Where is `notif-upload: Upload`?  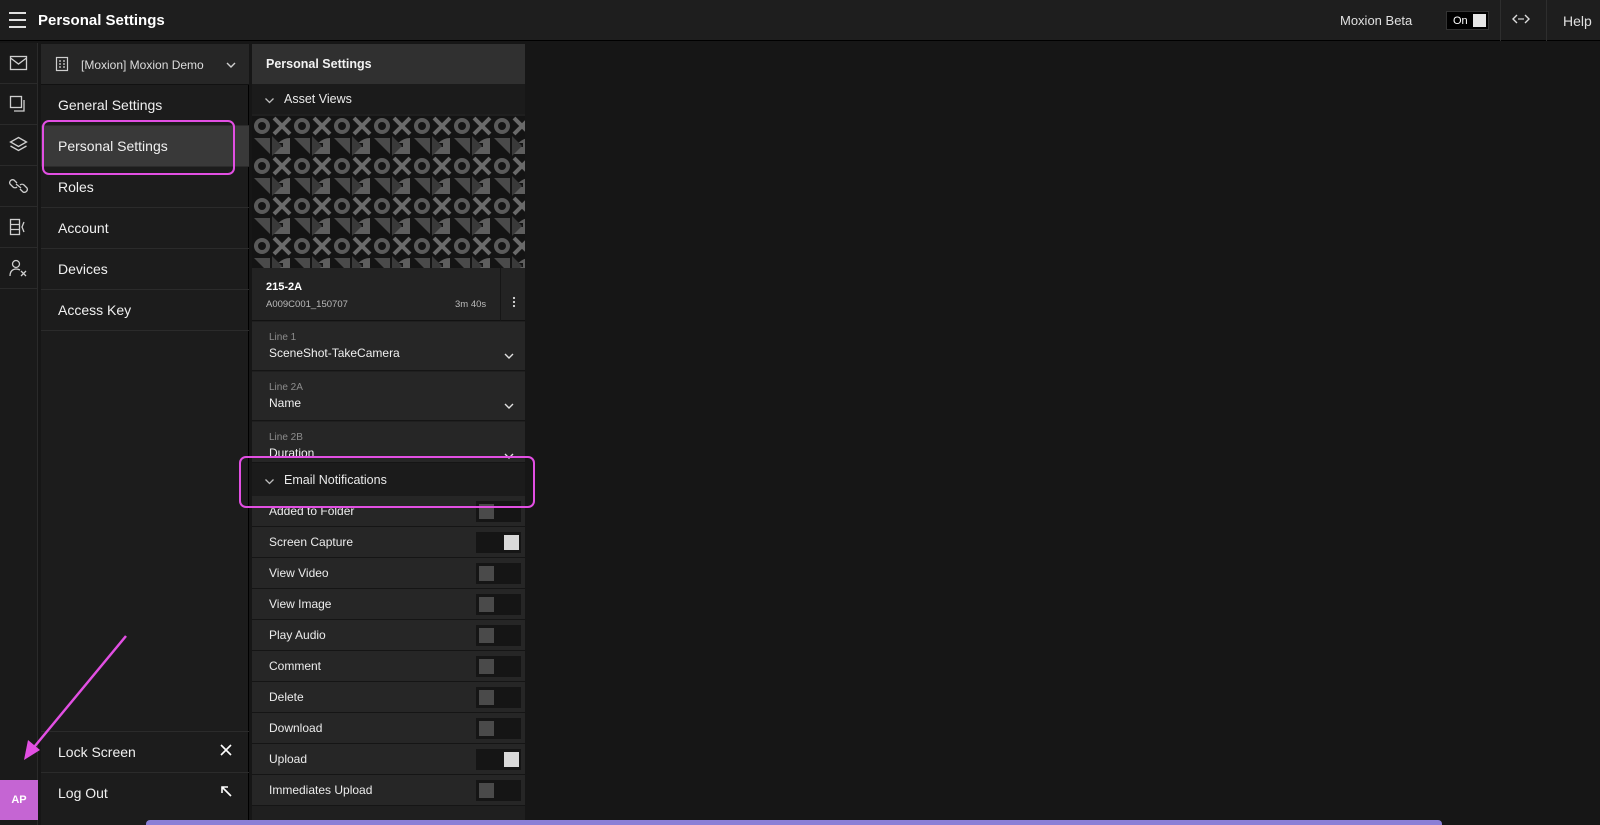
notif-upload: Upload is located at coordinates (388, 759).